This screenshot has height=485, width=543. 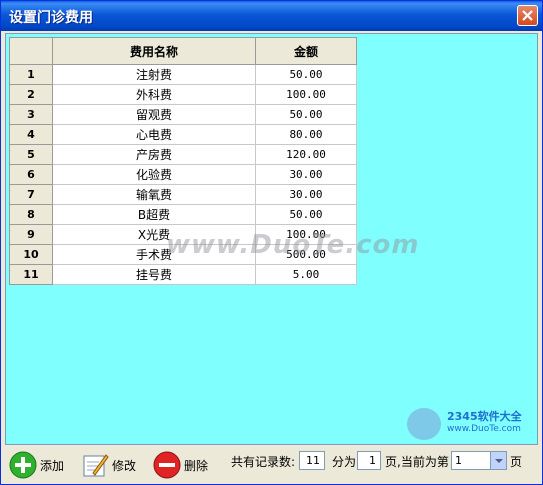 I want to click on fee-amount-cell: 100.00, so click(x=306, y=94).